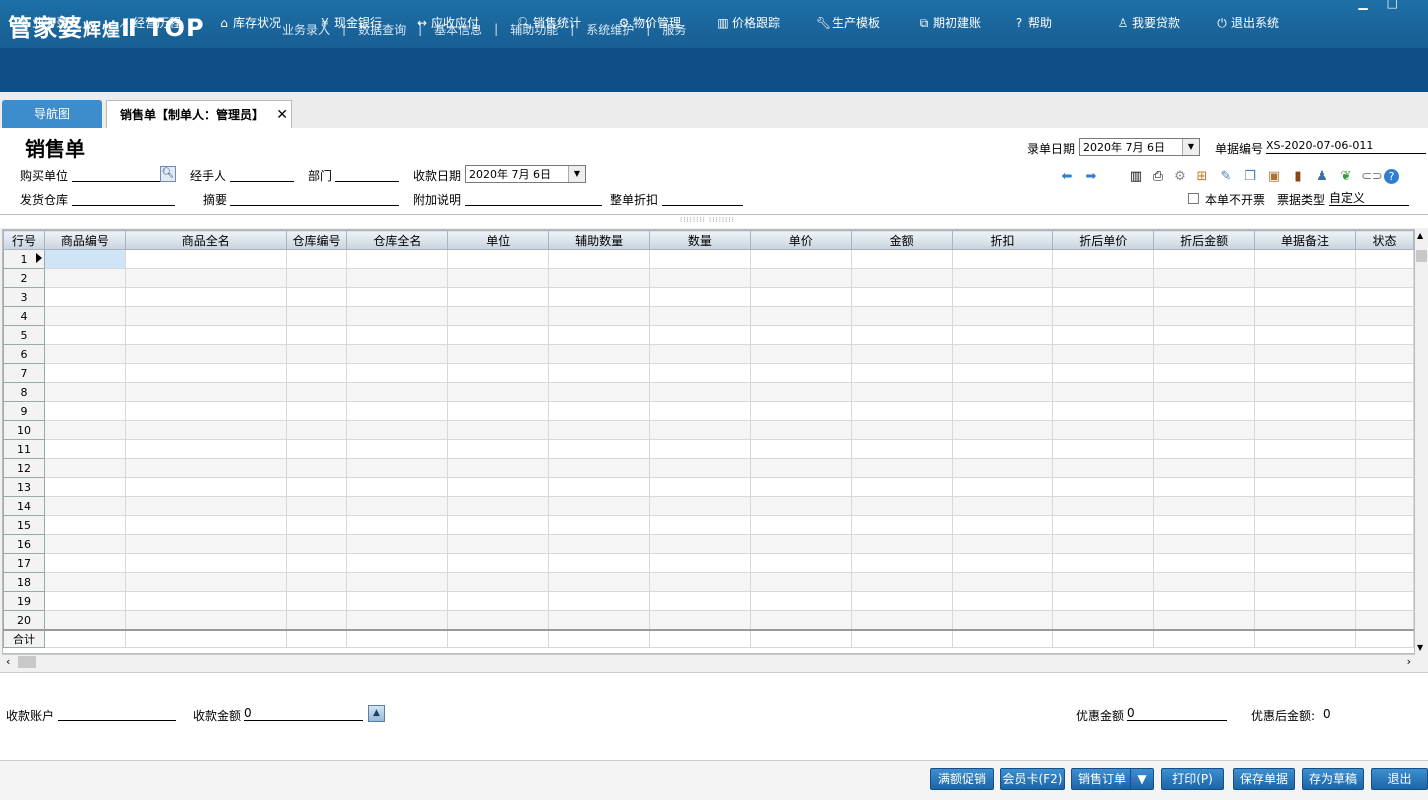 The image size is (1428, 800). I want to click on close-icon: ✕, so click(282, 115).